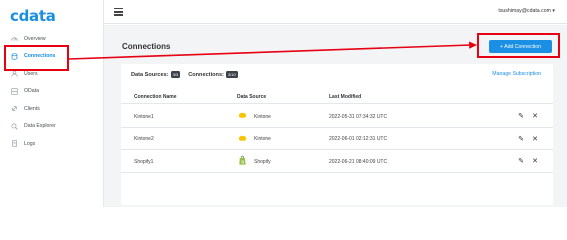 This screenshot has height=240, width=567. I want to click on sidebar-item-label: OData, so click(31, 91).